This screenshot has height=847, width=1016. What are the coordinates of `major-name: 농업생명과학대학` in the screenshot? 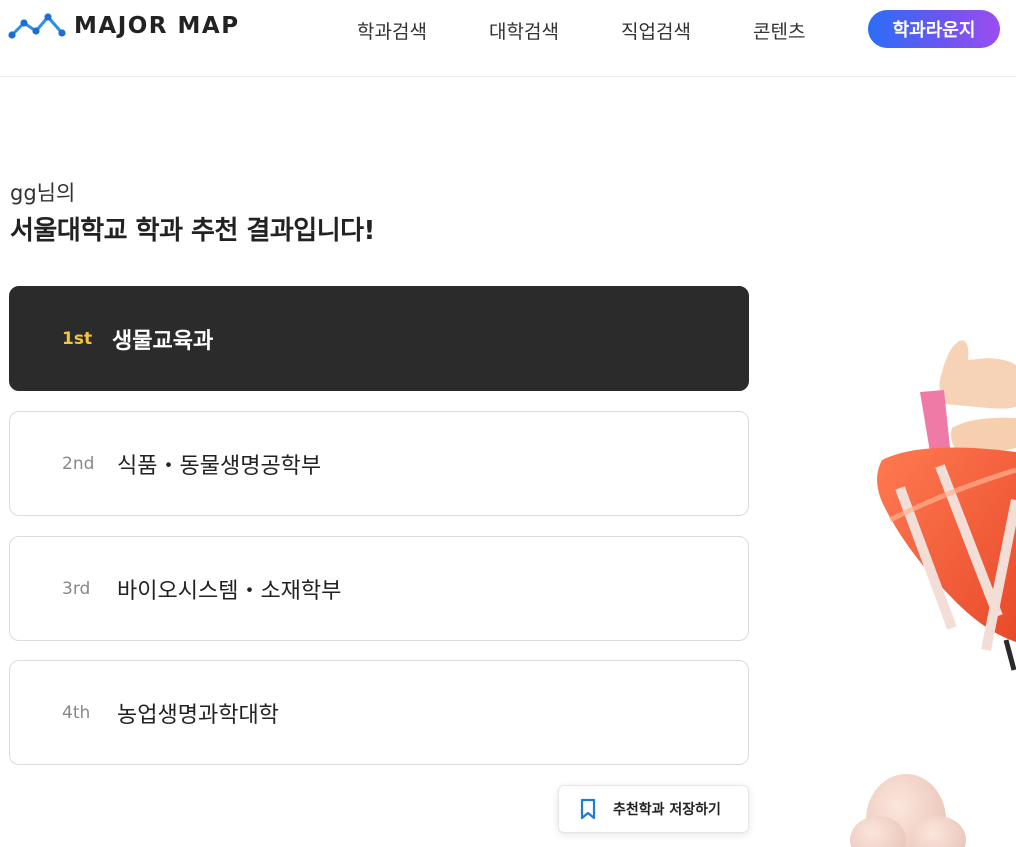 It's located at (198, 715).